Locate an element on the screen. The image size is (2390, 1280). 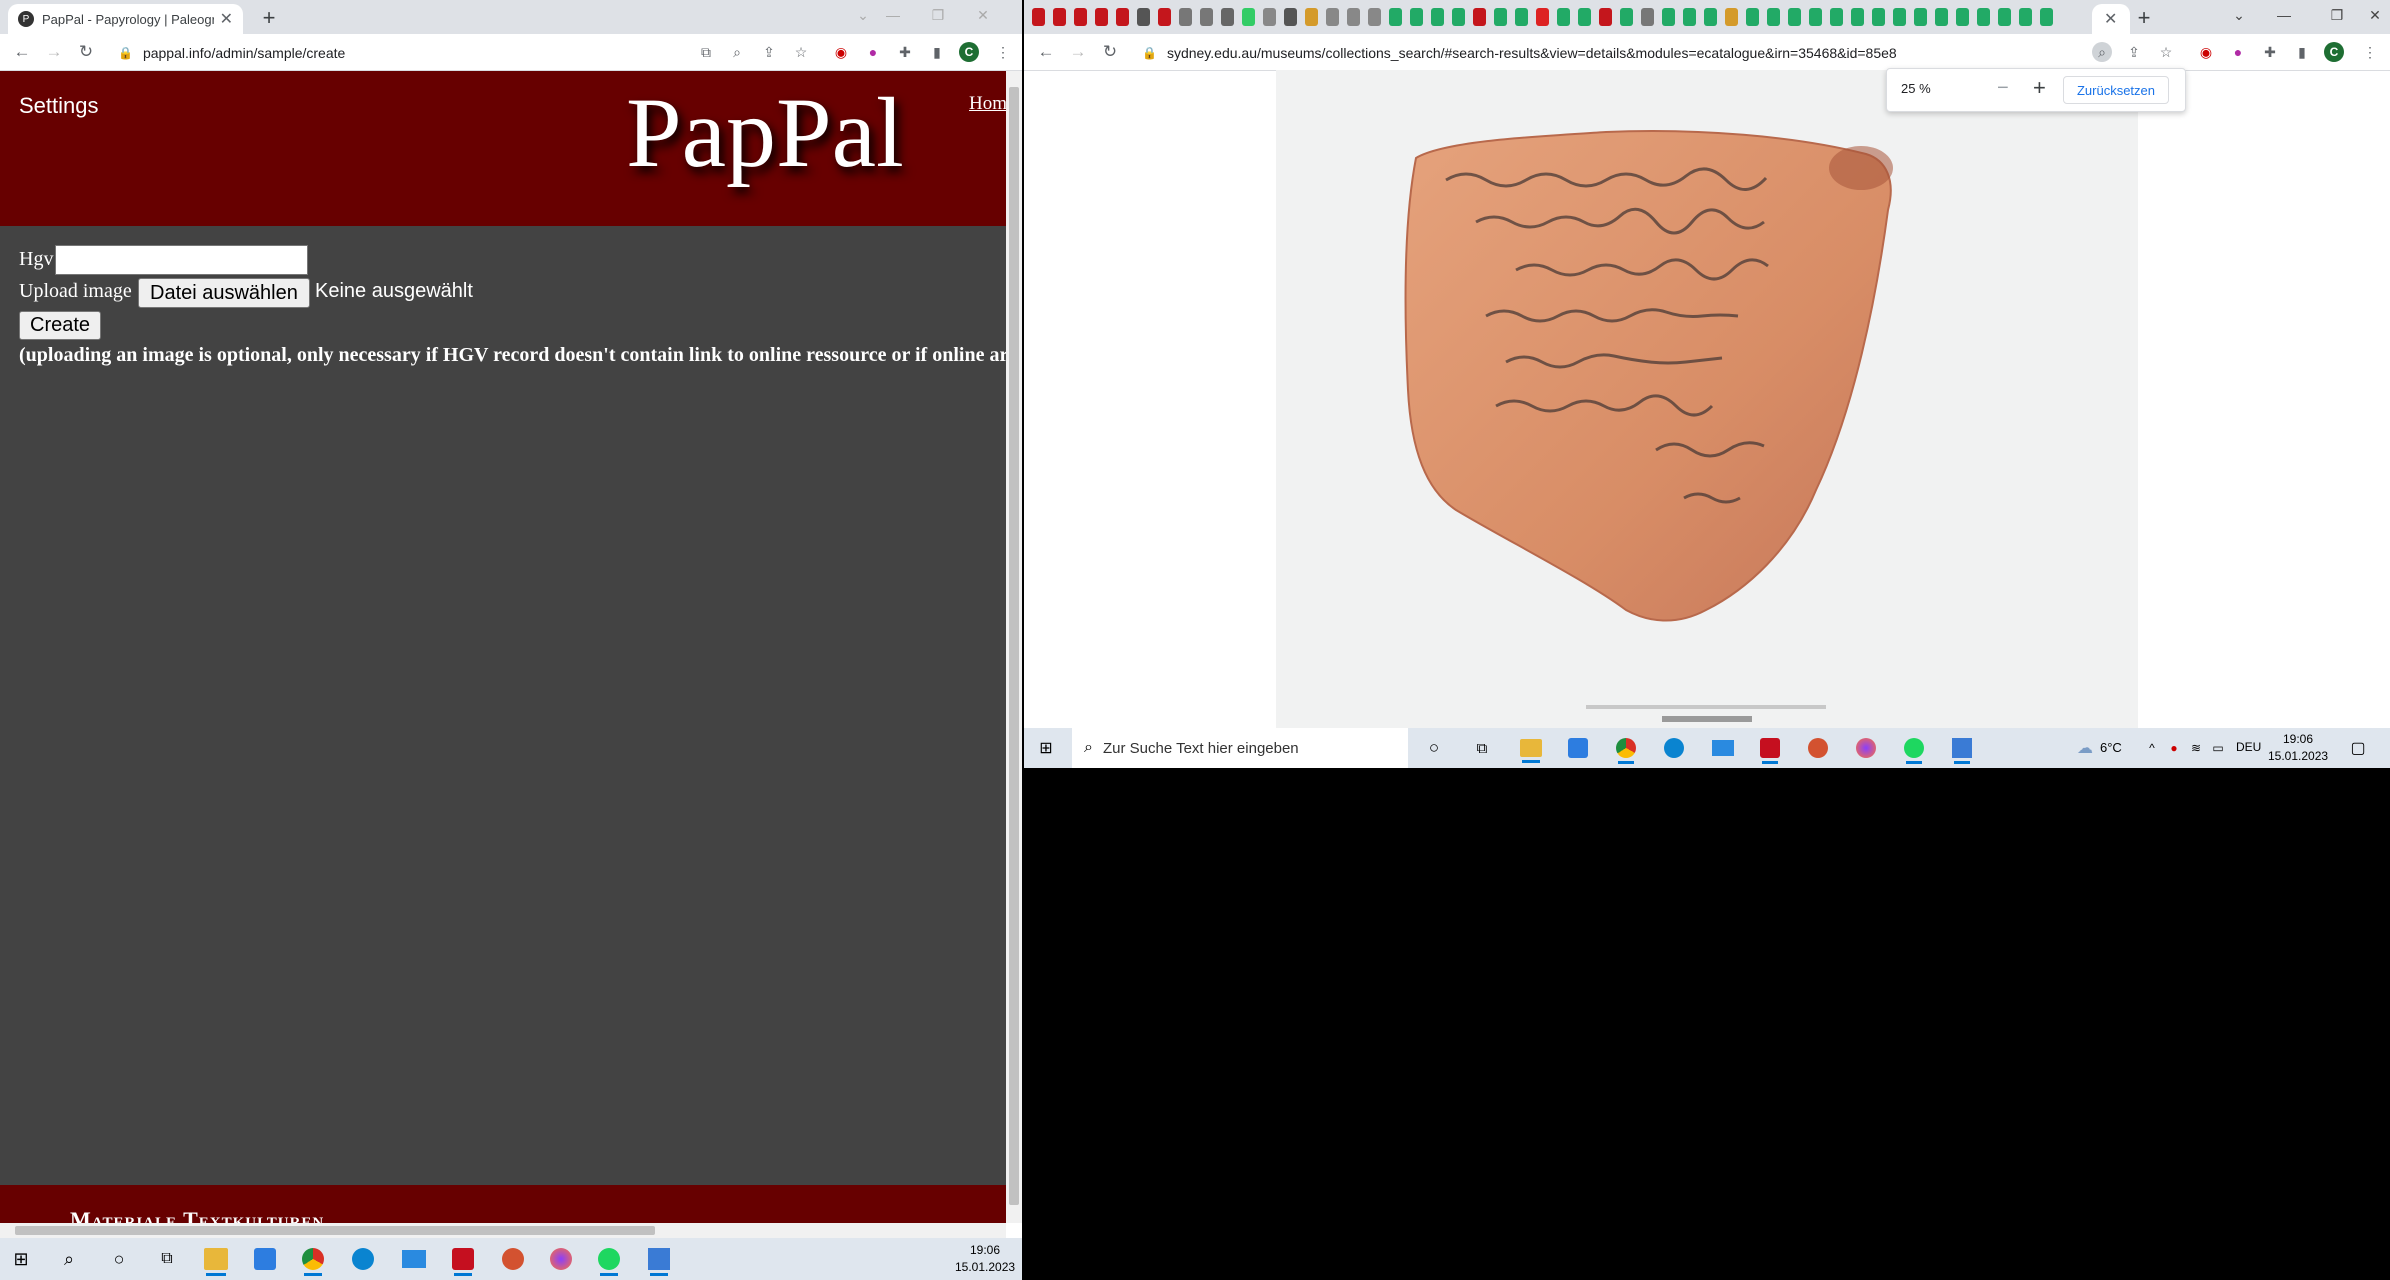
wifi-icon: ≋ is located at coordinates (2196, 748).